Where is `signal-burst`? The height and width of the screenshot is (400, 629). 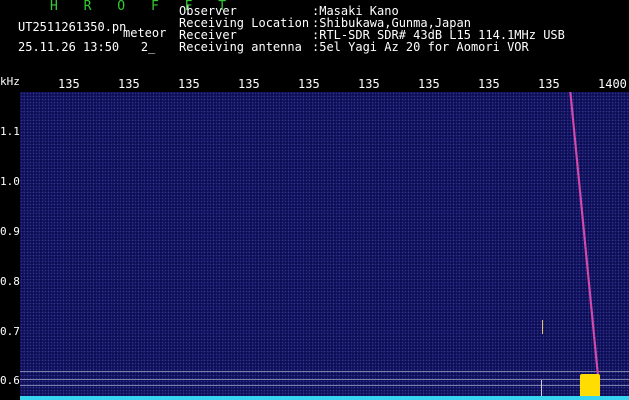
signal-burst is located at coordinates (590, 386).